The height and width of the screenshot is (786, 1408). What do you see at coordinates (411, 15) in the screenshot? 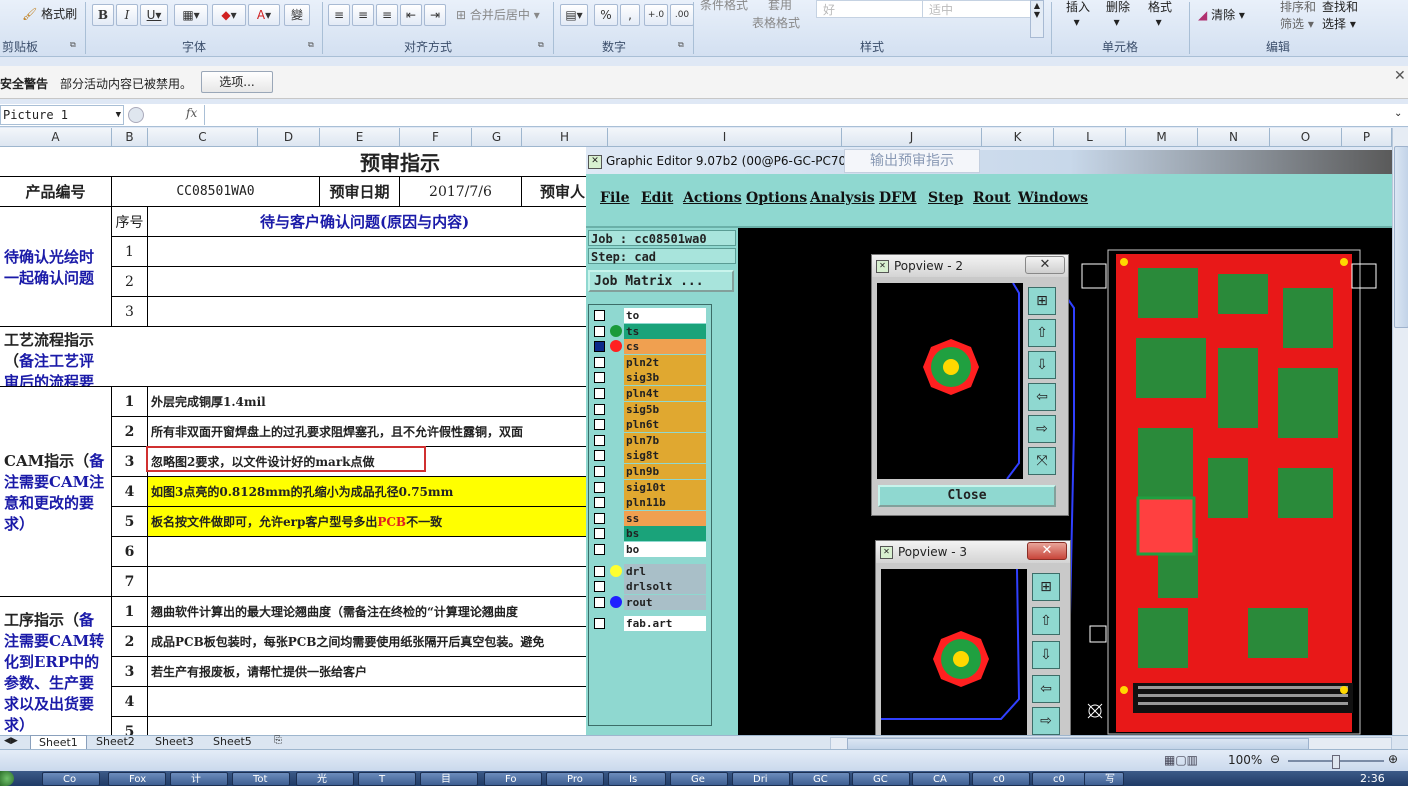
I see `decrease-indent-button: ⇤` at bounding box center [411, 15].